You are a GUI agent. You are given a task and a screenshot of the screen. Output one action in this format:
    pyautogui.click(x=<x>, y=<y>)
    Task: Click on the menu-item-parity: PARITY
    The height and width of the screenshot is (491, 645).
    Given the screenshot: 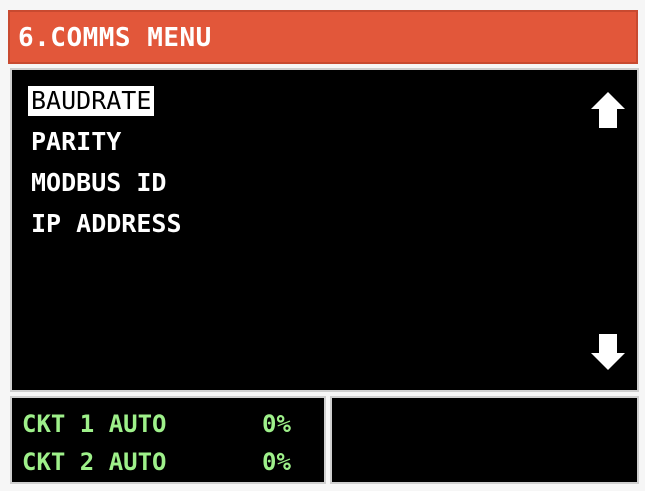 What is the action you would take?
    pyautogui.click(x=76, y=142)
    